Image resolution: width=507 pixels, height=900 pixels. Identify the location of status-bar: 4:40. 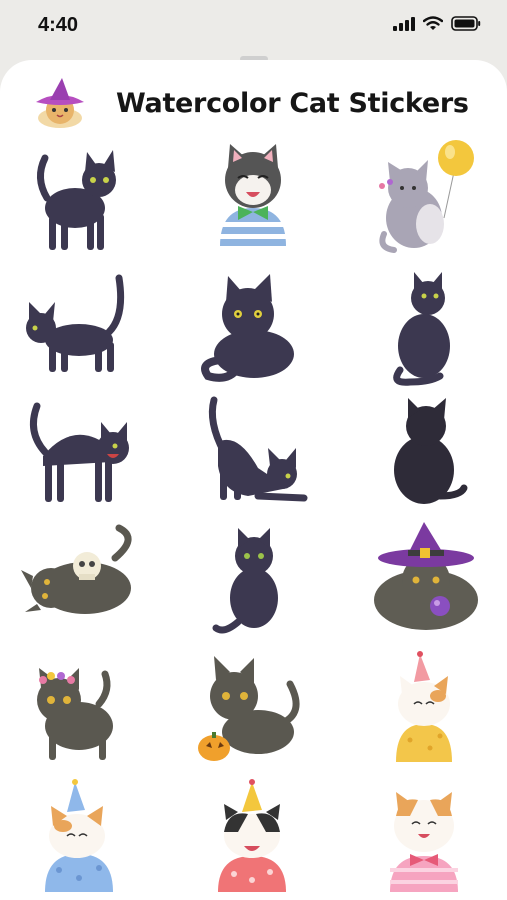
(253, 28).